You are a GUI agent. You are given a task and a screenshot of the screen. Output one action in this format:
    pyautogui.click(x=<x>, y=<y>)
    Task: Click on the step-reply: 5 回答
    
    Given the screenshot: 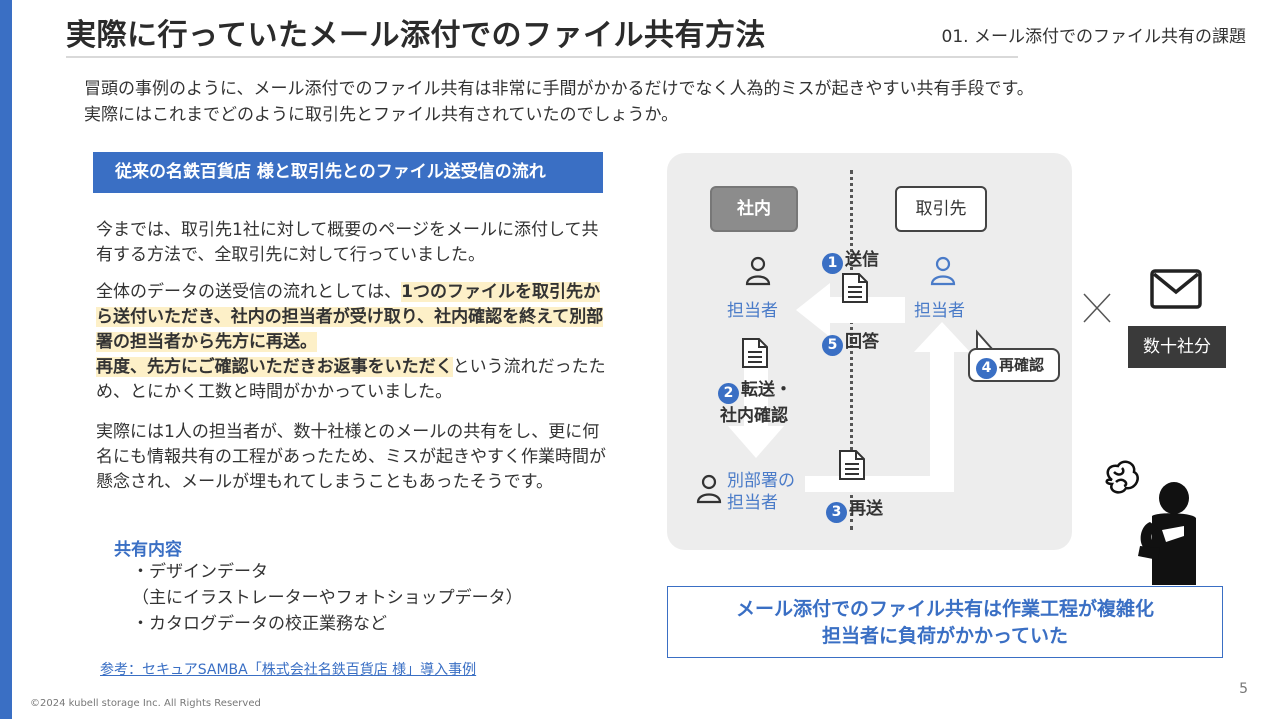 What is the action you would take?
    pyautogui.click(x=850, y=341)
    